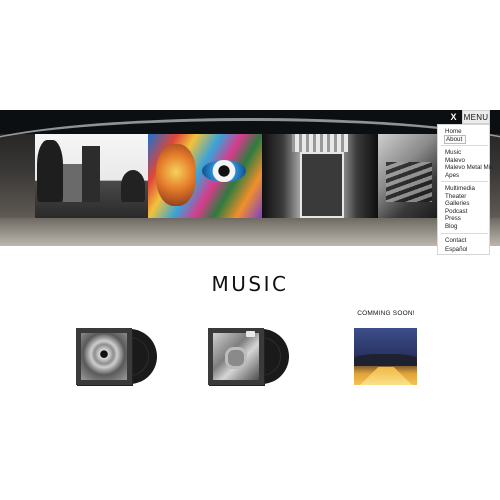 Image resolution: width=500 pixels, height=500 pixels. What do you see at coordinates (476, 117) in the screenshot?
I see `menu-button: MENU` at bounding box center [476, 117].